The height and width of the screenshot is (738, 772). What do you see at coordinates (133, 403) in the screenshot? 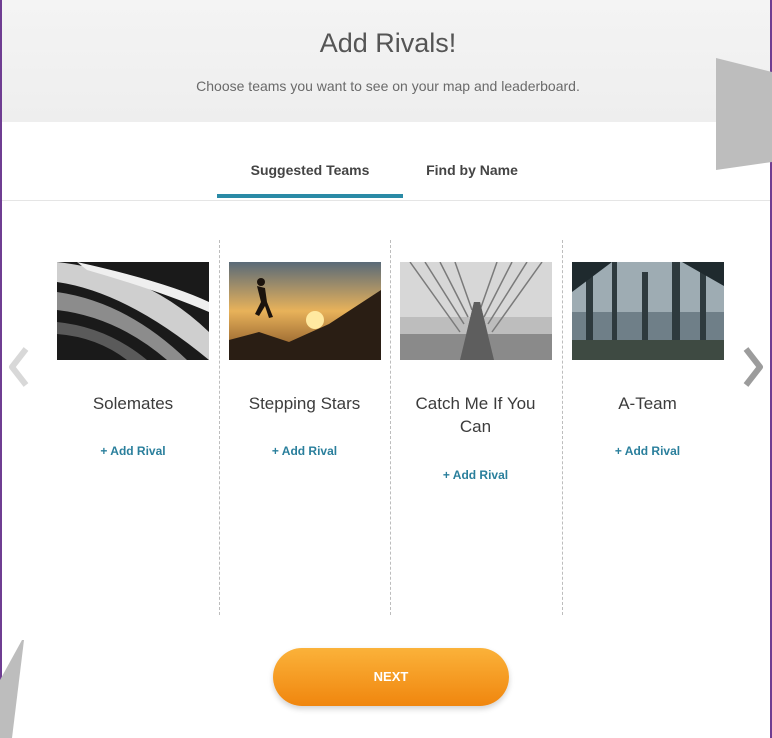
I see `team-name: Solemates` at bounding box center [133, 403].